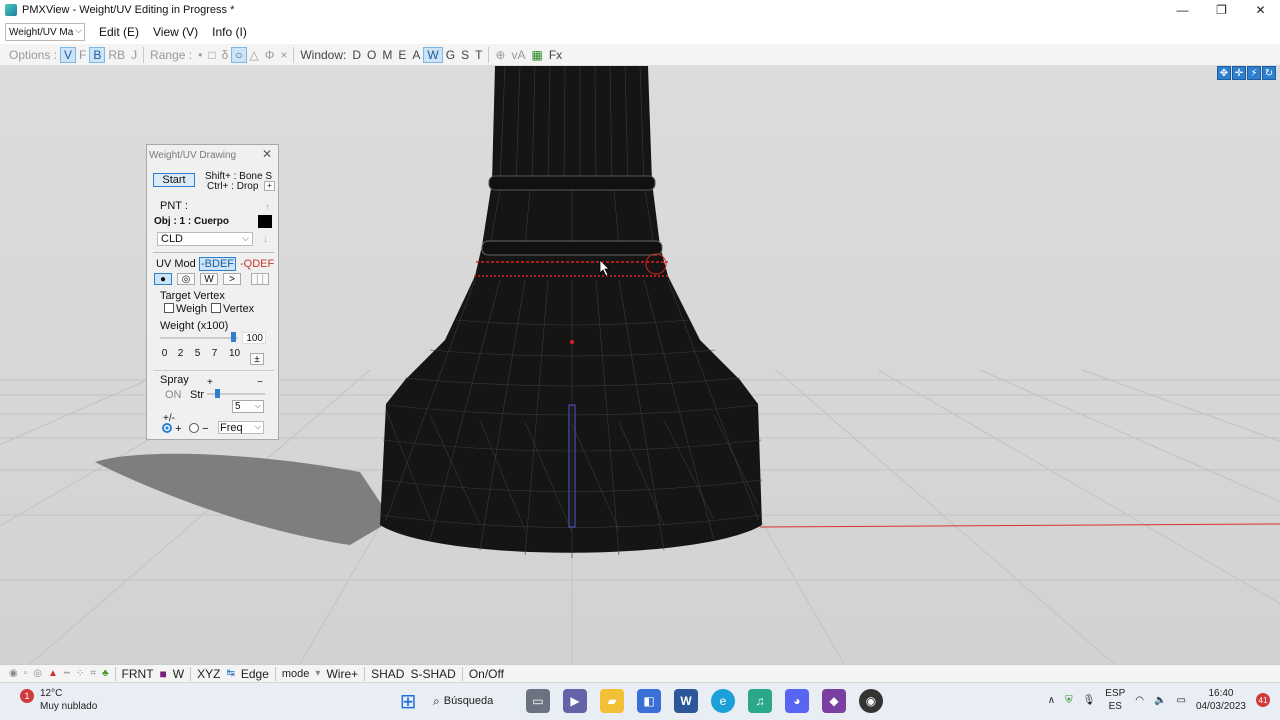 The image size is (1280, 720). Describe the element at coordinates (45, 32) in the screenshot. I see `mode-select: Weight/UV Ma ⌵` at that location.